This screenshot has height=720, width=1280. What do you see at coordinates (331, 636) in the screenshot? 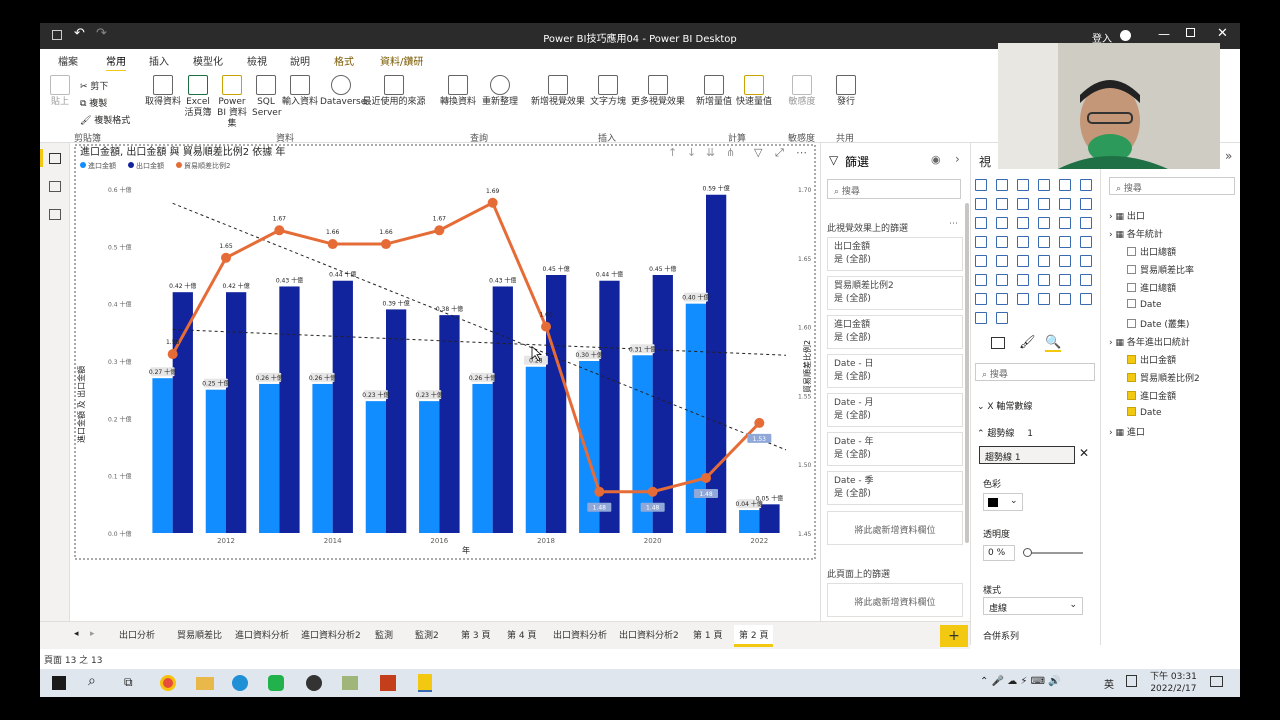
I see `page-tab: 進口資料分析2` at bounding box center [331, 636].